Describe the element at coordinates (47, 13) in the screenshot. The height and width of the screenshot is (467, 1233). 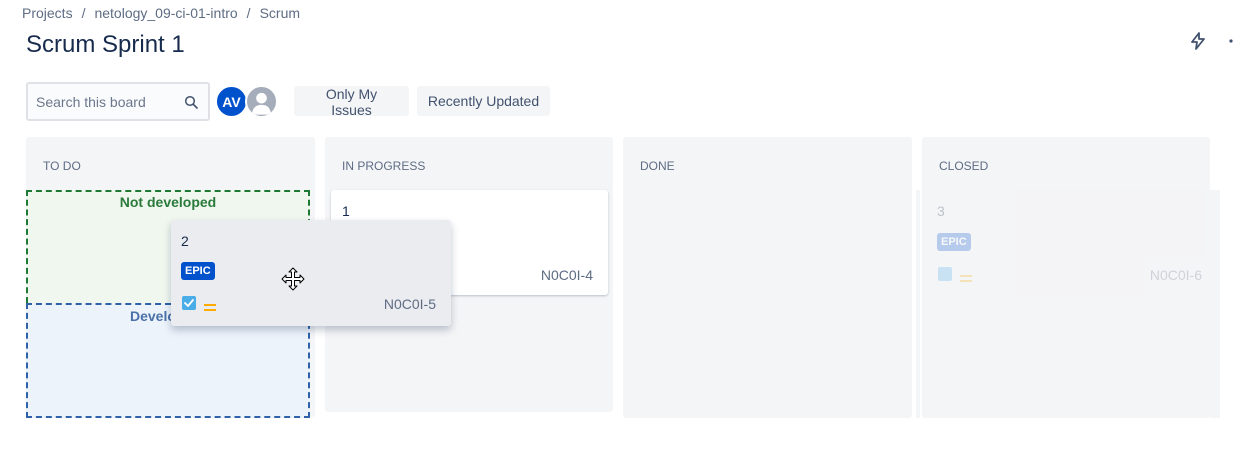
I see `breadcrumb-projects: Projects` at that location.